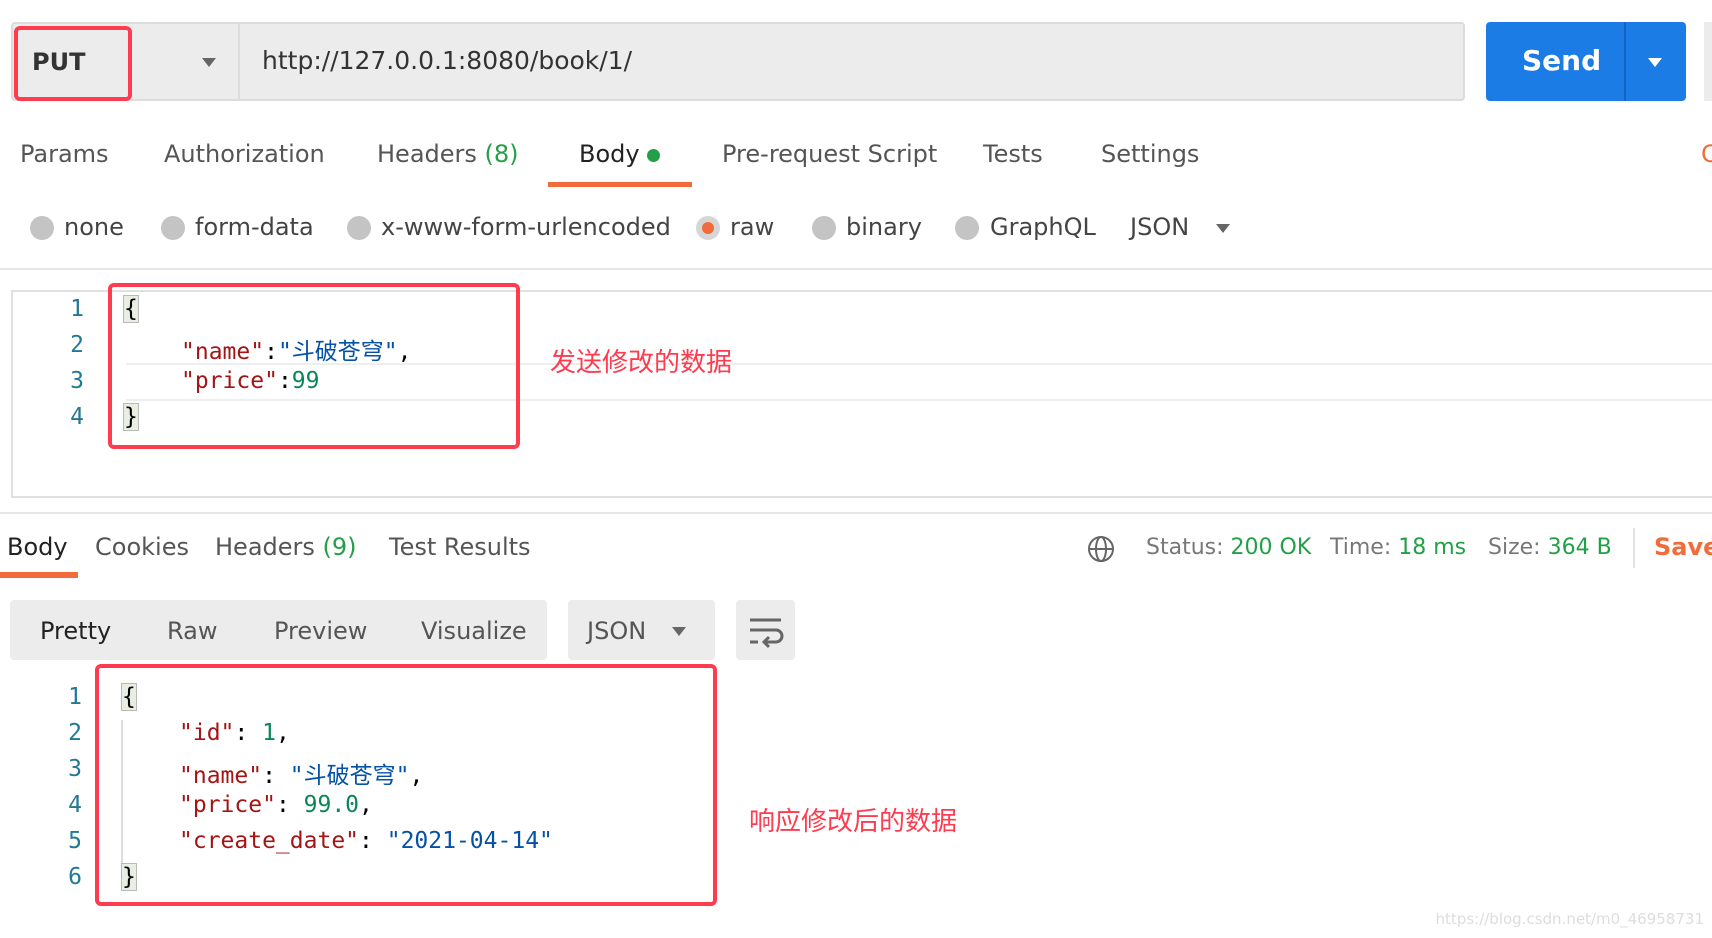  What do you see at coordinates (142, 547) in the screenshot?
I see `response-tab-cookies: Cookies` at bounding box center [142, 547].